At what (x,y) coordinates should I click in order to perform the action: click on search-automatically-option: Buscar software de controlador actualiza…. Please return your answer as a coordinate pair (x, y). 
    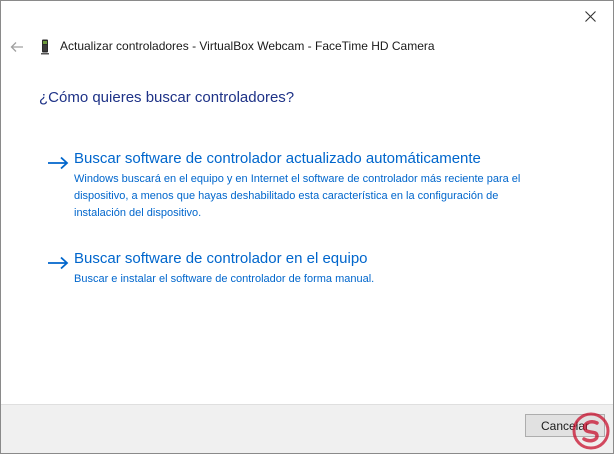
    Looking at the image, I should click on (281, 184).